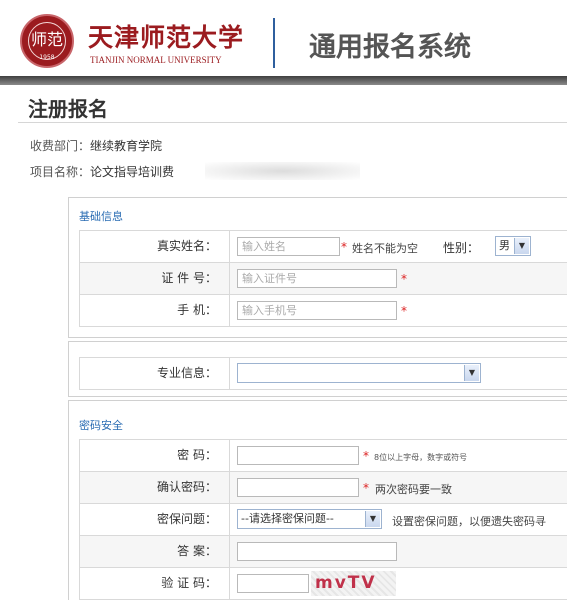 The height and width of the screenshot is (600, 567). I want to click on question-hint: 设置密保问题，以便遗失密码寻, so click(469, 521).